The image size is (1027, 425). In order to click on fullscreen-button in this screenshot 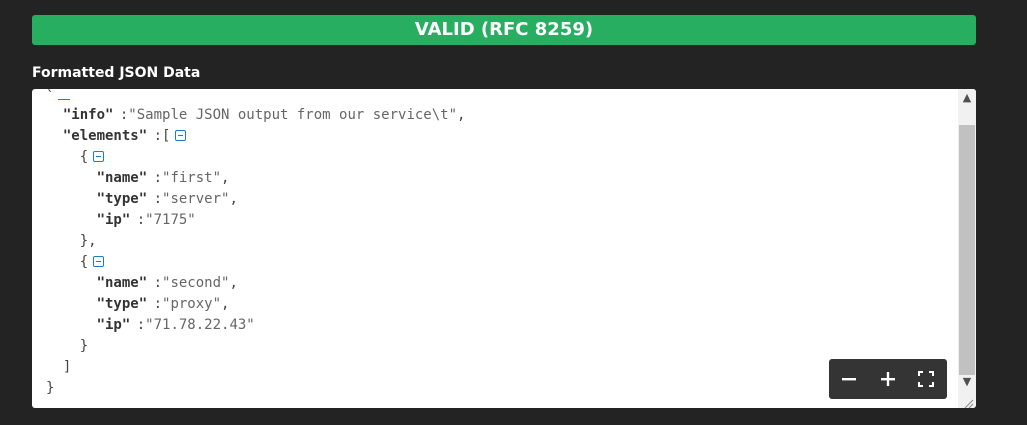, I will do `click(926, 379)`.